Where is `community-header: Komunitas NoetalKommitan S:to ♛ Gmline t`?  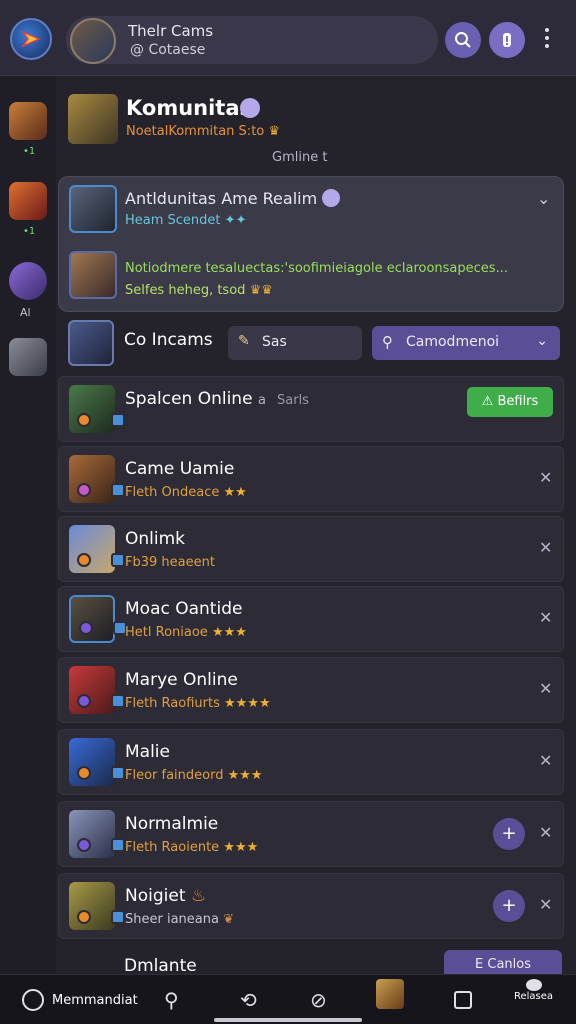
community-header: Komunitas NoetalKommitan S:to ♛ Gmline t is located at coordinates (316, 130).